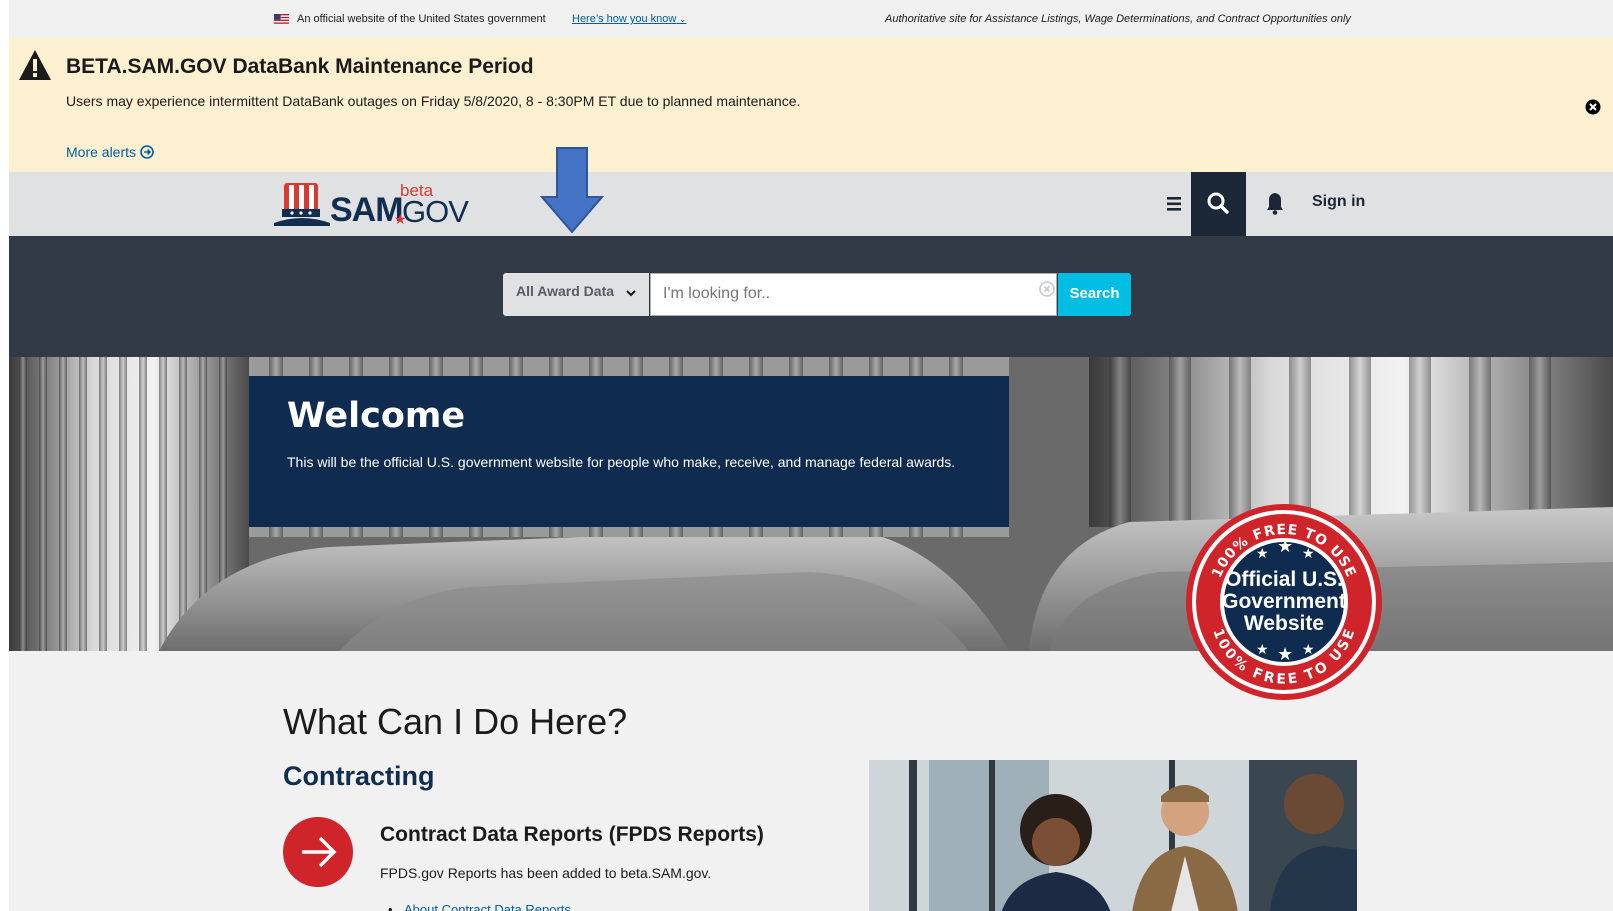 The image size is (1613, 911). I want to click on annotation-arrow-down-icon, so click(572, 190).